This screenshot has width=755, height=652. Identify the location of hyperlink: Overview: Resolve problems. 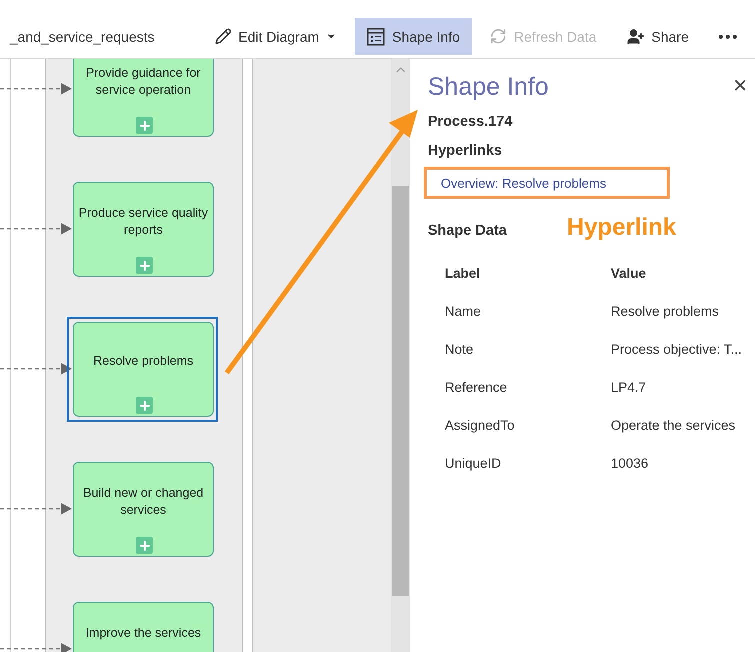
(523, 183).